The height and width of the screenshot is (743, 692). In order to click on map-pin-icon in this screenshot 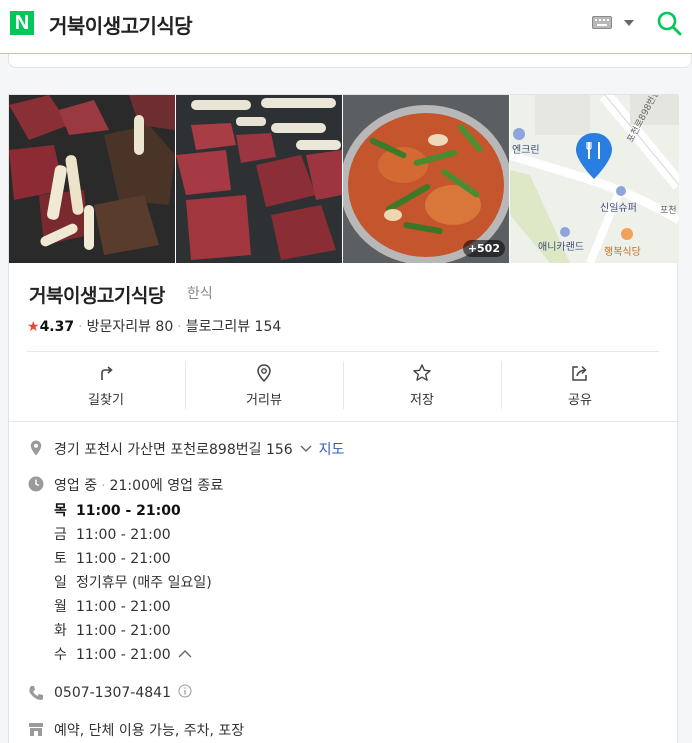, I will do `click(36, 448)`.